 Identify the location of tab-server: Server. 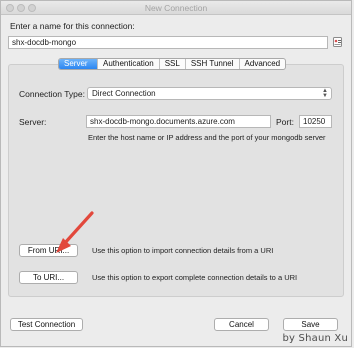
(78, 64).